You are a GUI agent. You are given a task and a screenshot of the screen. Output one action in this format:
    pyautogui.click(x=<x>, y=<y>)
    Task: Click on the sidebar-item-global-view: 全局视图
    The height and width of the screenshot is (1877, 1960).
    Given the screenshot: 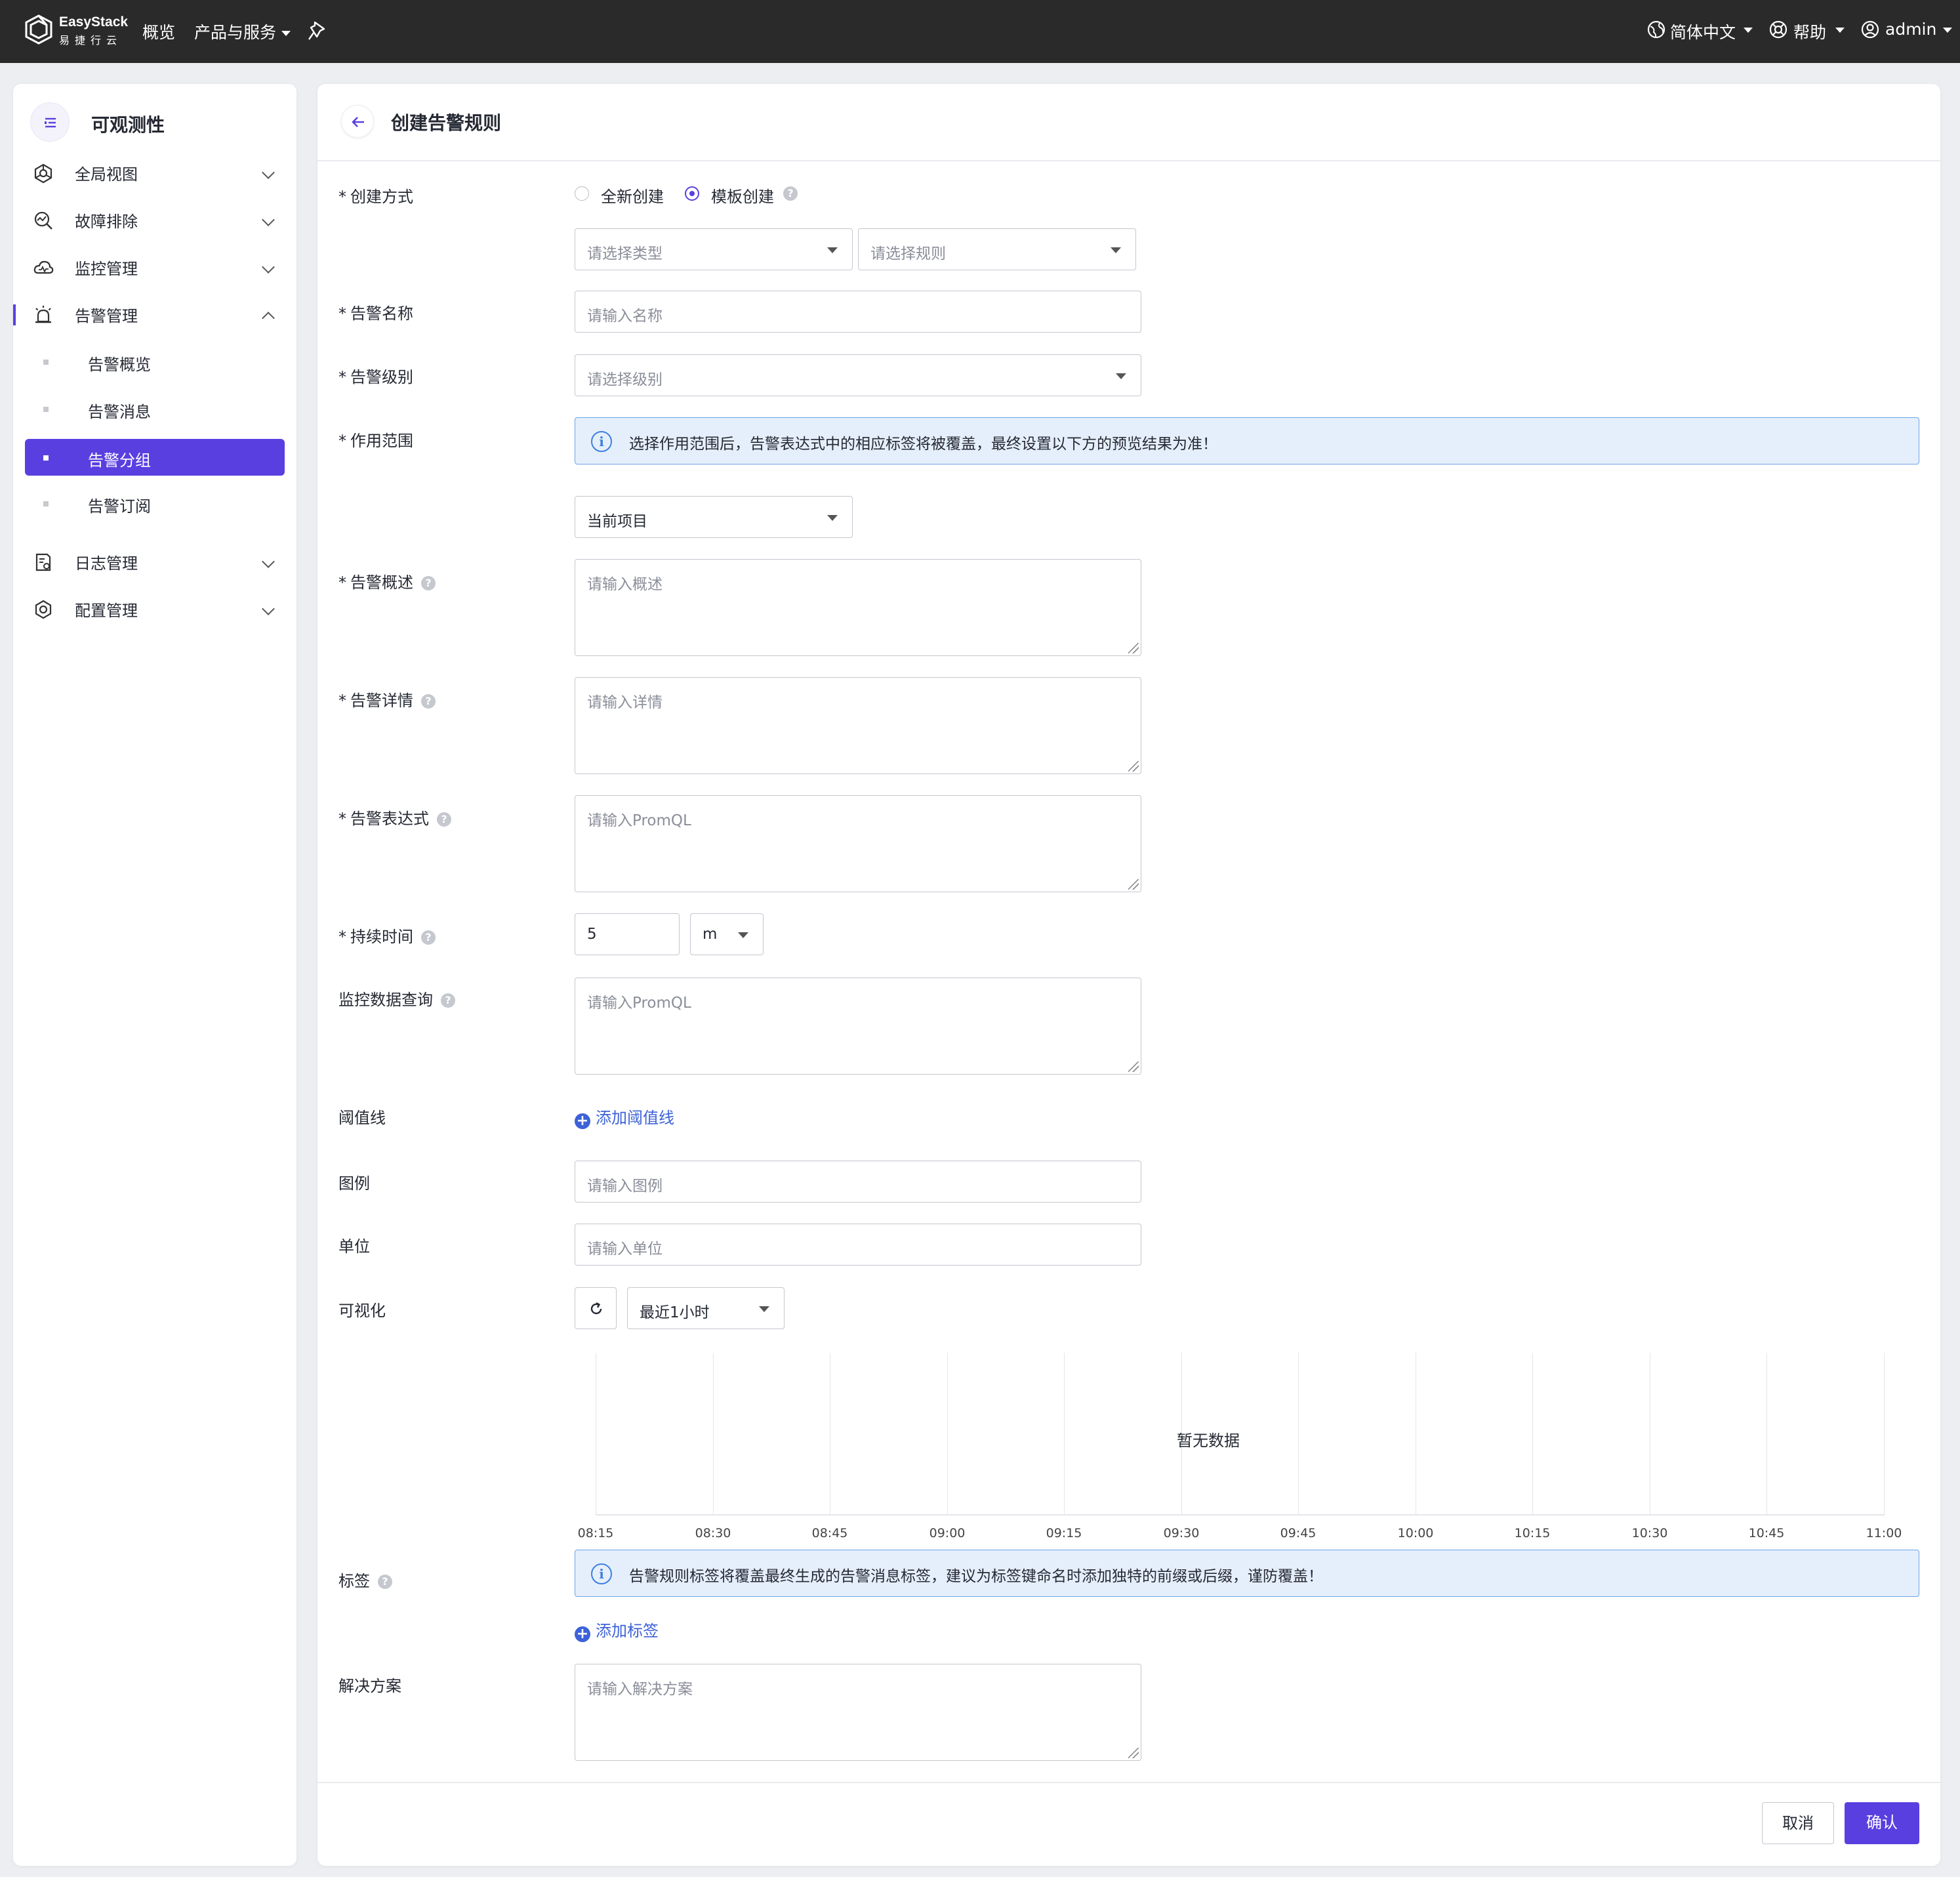 What is the action you would take?
    pyautogui.click(x=155, y=172)
    